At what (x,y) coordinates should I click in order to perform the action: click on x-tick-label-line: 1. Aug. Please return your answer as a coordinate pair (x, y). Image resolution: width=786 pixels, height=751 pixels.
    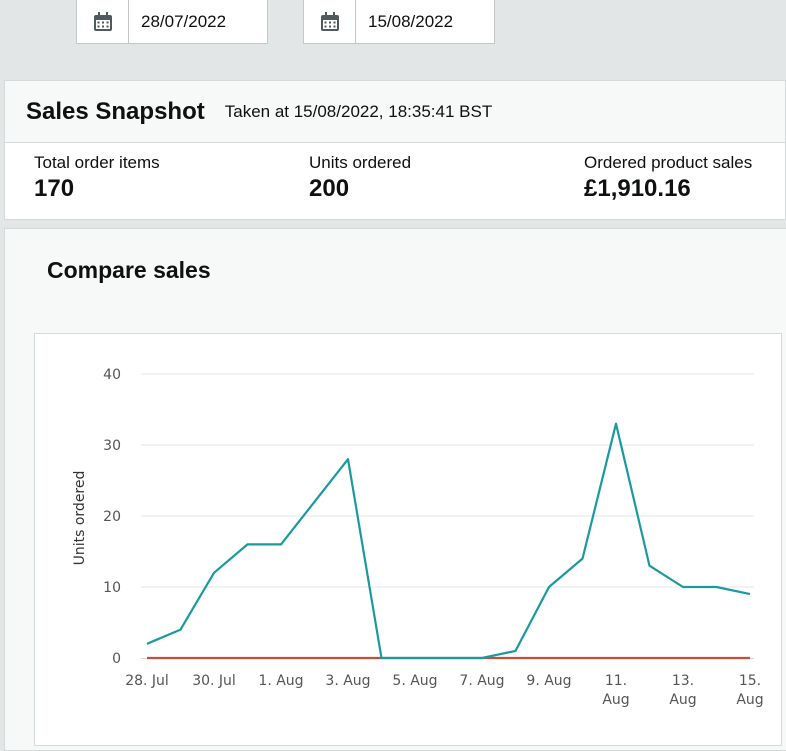
    Looking at the image, I should click on (280, 681).